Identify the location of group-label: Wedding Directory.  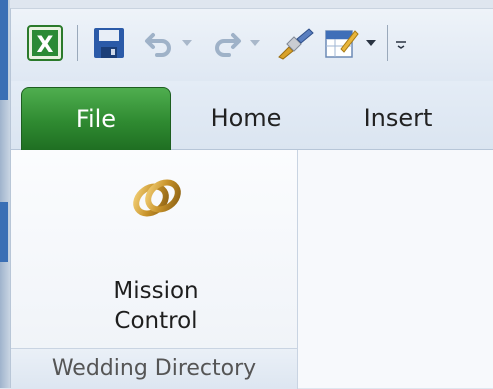
(154, 368).